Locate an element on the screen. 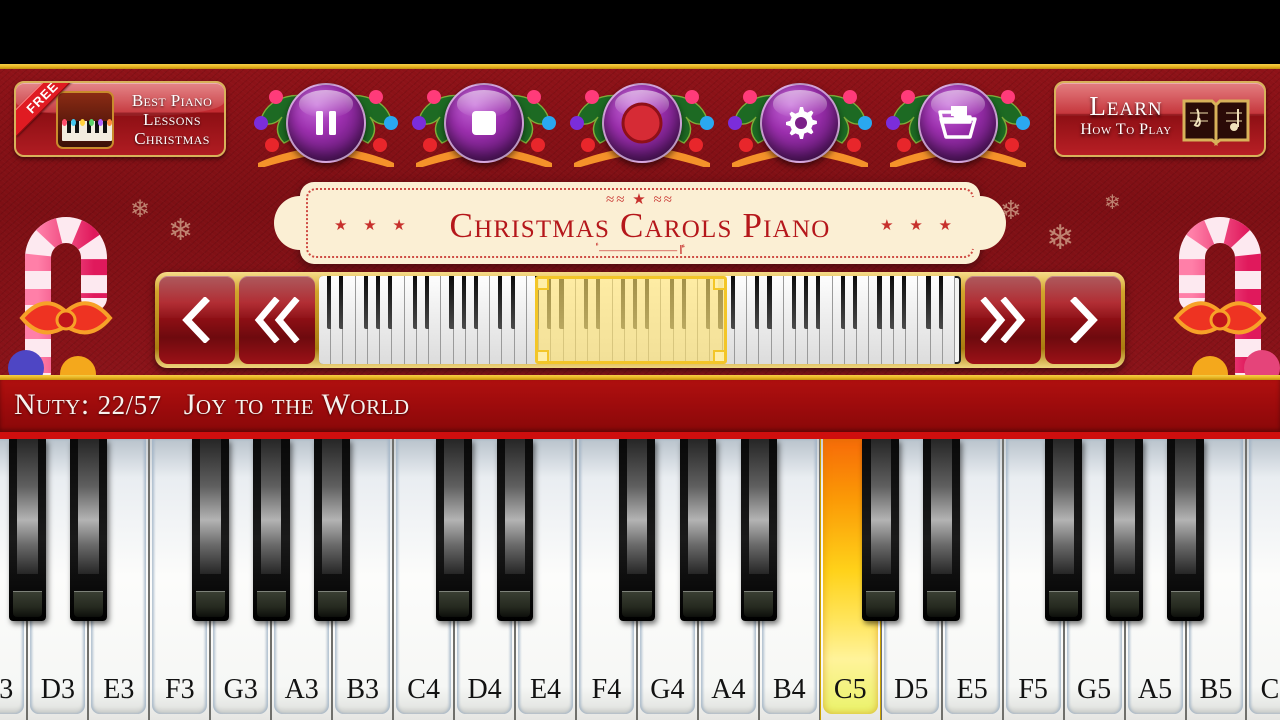 This screenshot has height=720, width=1280. learn-line-2: How To Play is located at coordinates (1126, 129).